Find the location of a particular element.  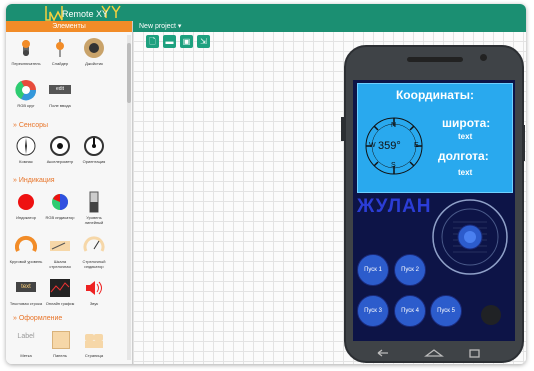

phone-nav-bar is located at coordinates (428, 353).